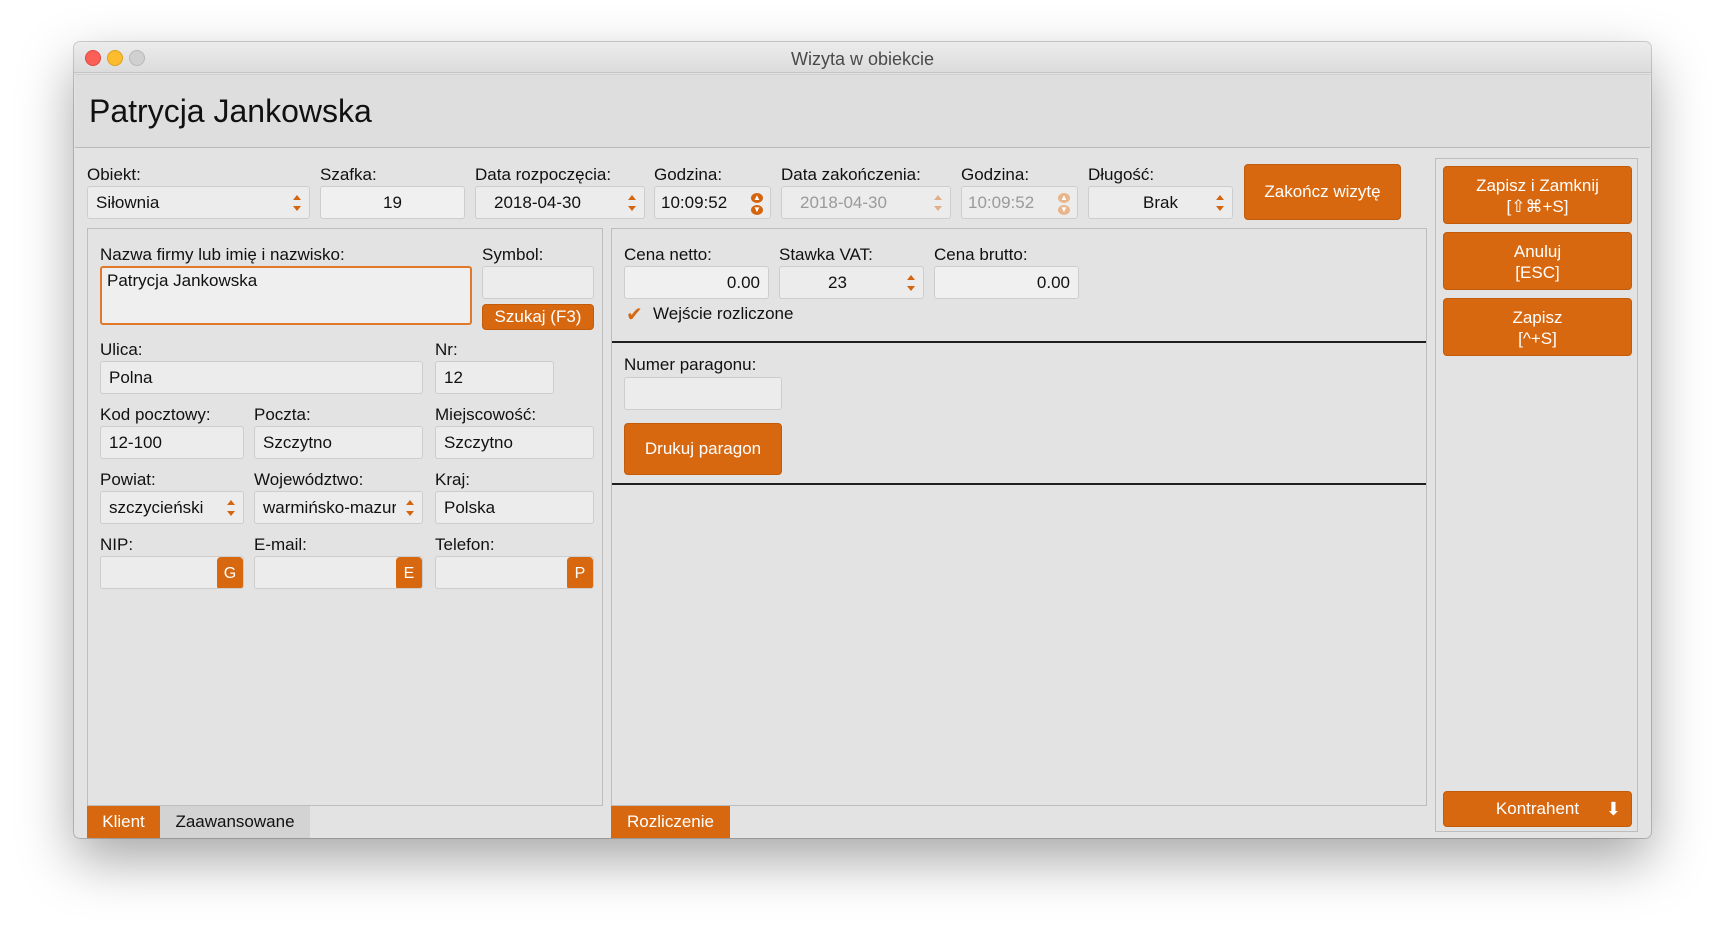 Image resolution: width=1720 pixels, height=941 pixels. I want to click on country-input: Polska, so click(514, 507).